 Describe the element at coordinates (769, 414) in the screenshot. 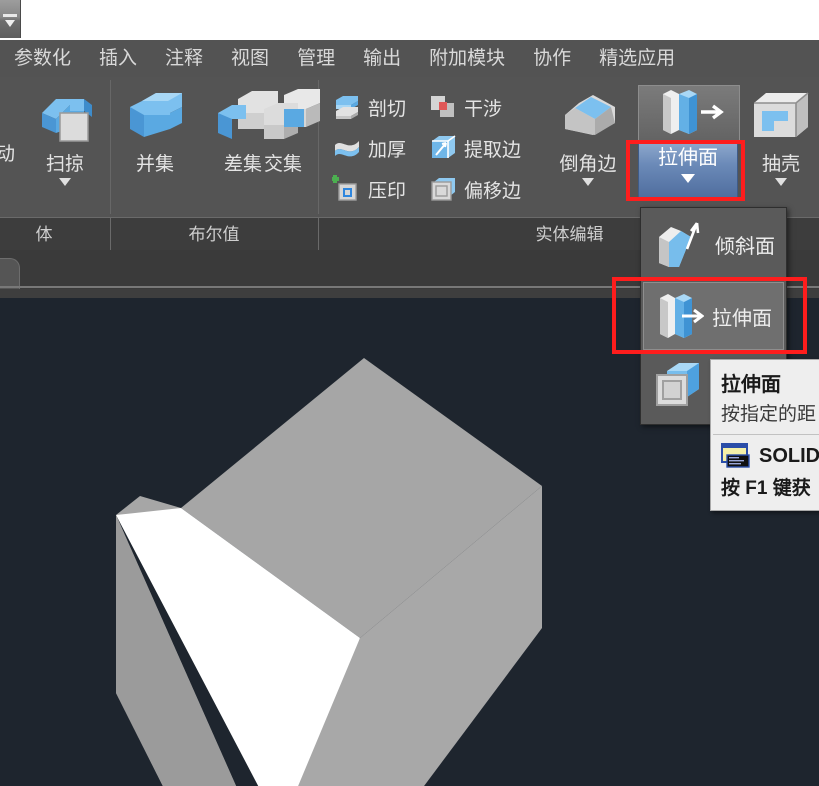

I see `tooltip-description: 按指定的距` at that location.